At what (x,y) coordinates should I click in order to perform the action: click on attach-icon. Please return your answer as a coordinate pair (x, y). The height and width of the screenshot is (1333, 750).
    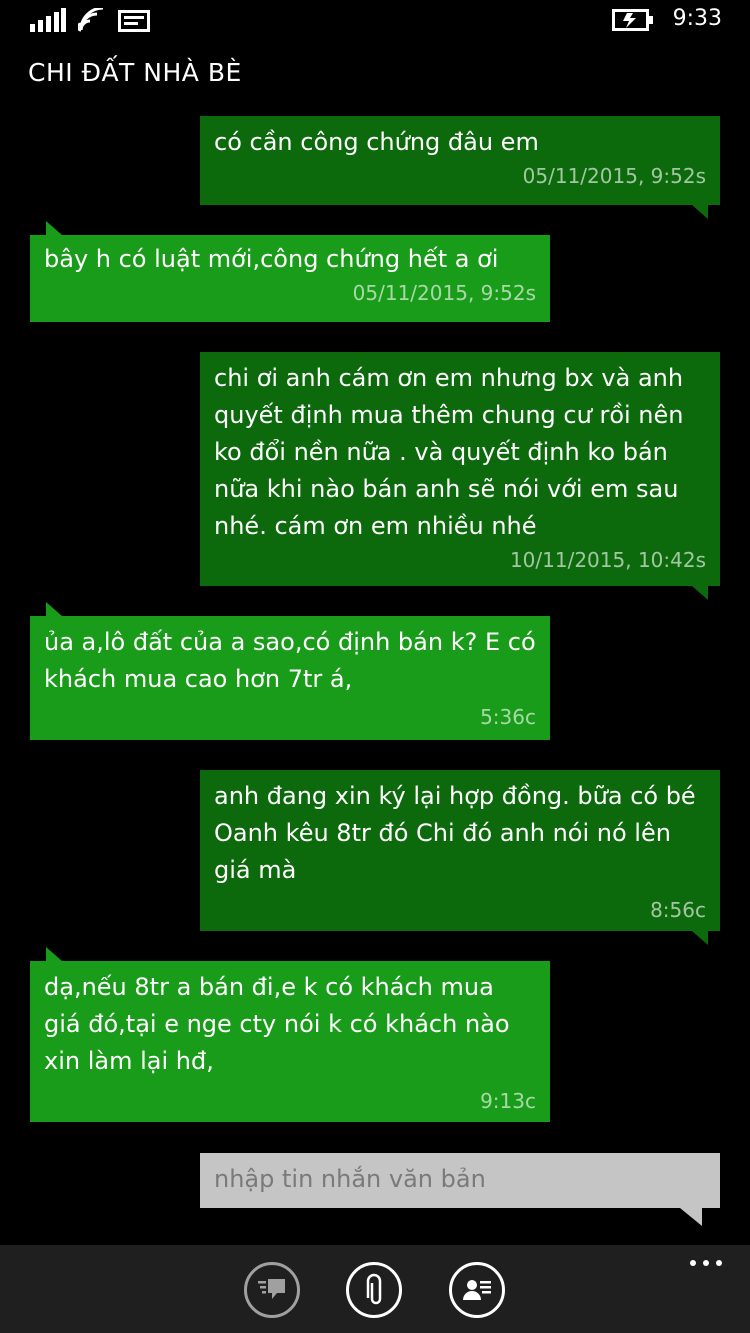
    Looking at the image, I should click on (374, 1289).